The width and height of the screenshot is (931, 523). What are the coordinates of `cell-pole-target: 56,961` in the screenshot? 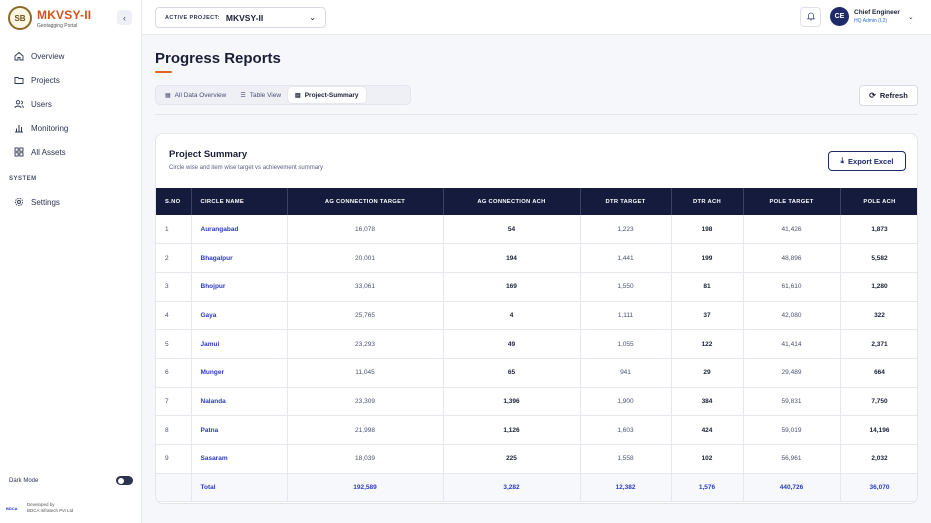 It's located at (792, 459).